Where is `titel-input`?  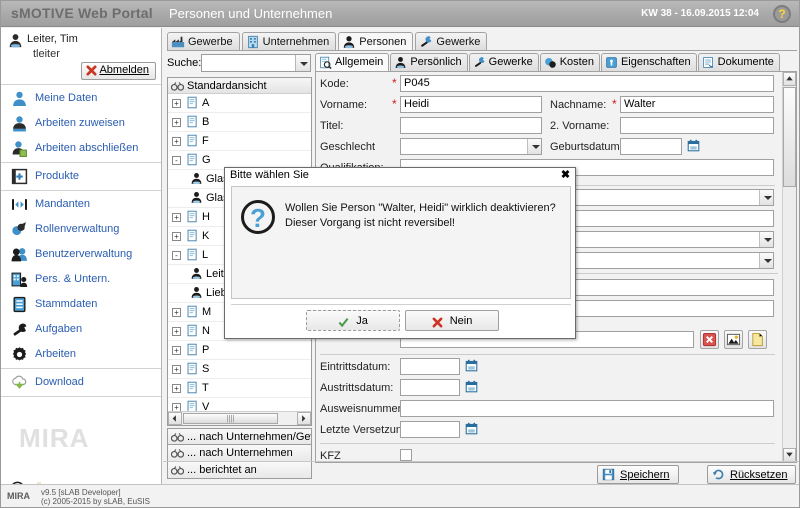 titel-input is located at coordinates (471, 125).